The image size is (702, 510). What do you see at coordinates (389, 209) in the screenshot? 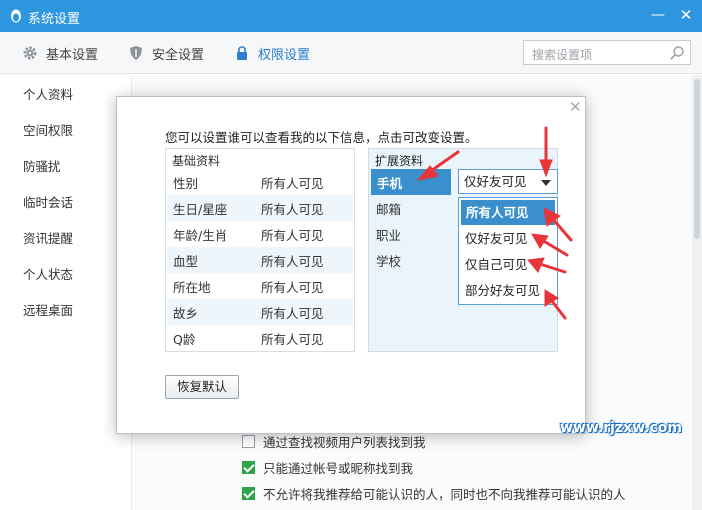
I see `field-label: 邮箱` at bounding box center [389, 209].